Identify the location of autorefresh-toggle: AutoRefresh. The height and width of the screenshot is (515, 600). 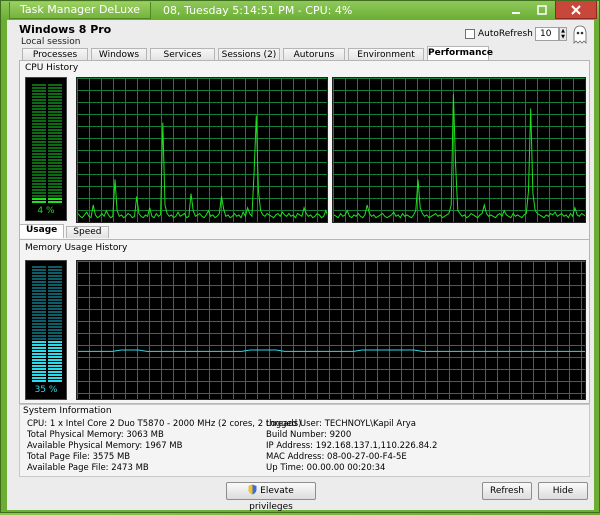
(499, 34).